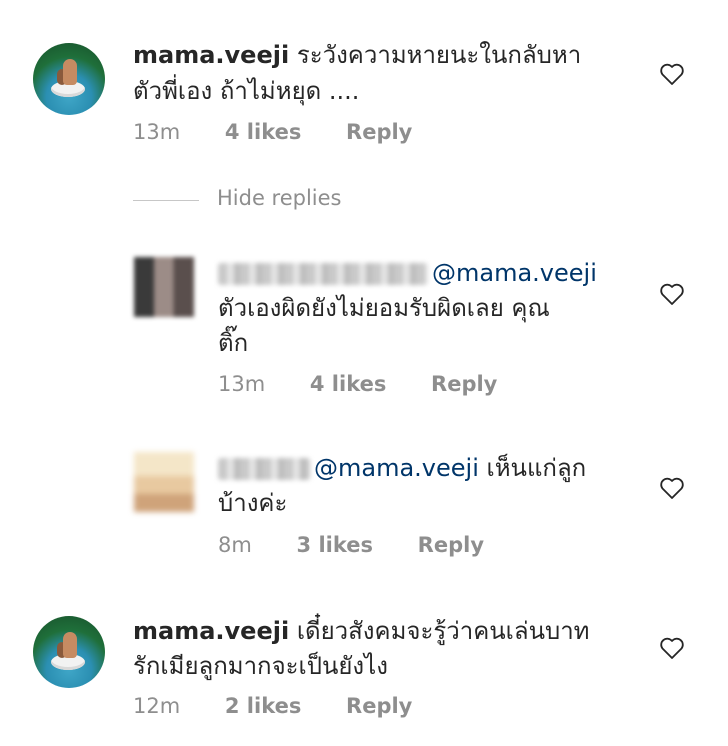 The image size is (728, 746). I want to click on comment-meta: 12m 2 likes Reply, so click(272, 706).